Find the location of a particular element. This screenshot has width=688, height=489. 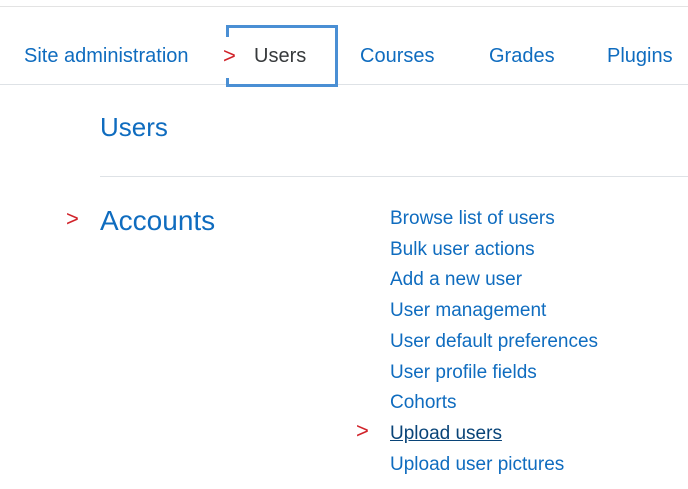

list-item: User default preferences is located at coordinates (494, 342).